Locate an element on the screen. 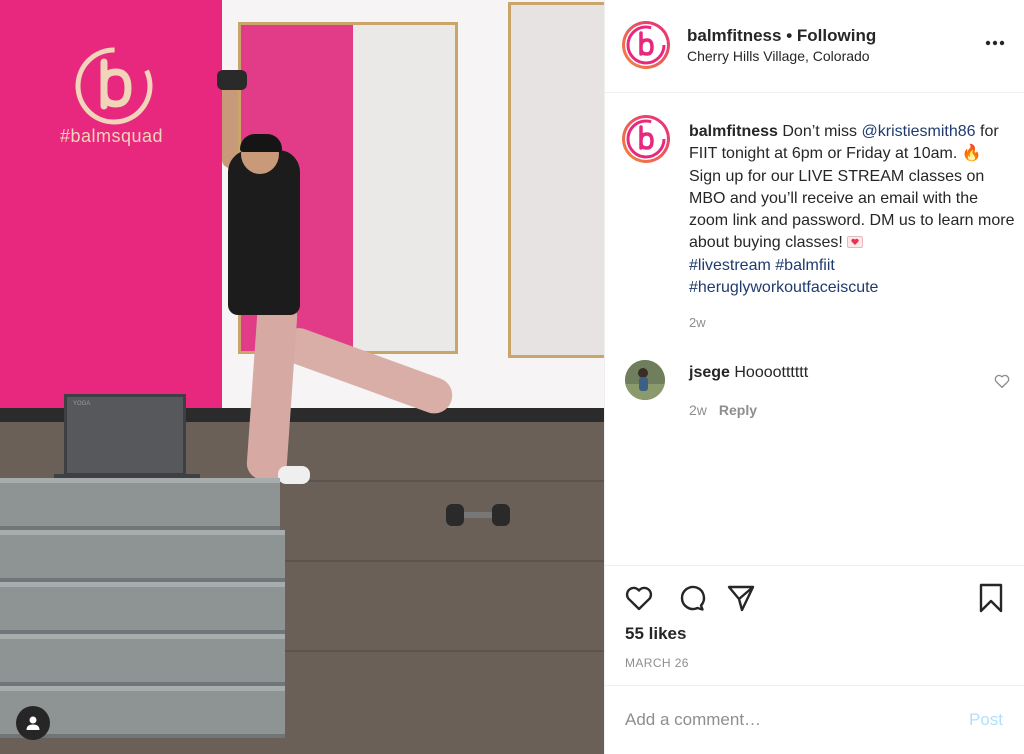  more-options-icon is located at coordinates (995, 43).